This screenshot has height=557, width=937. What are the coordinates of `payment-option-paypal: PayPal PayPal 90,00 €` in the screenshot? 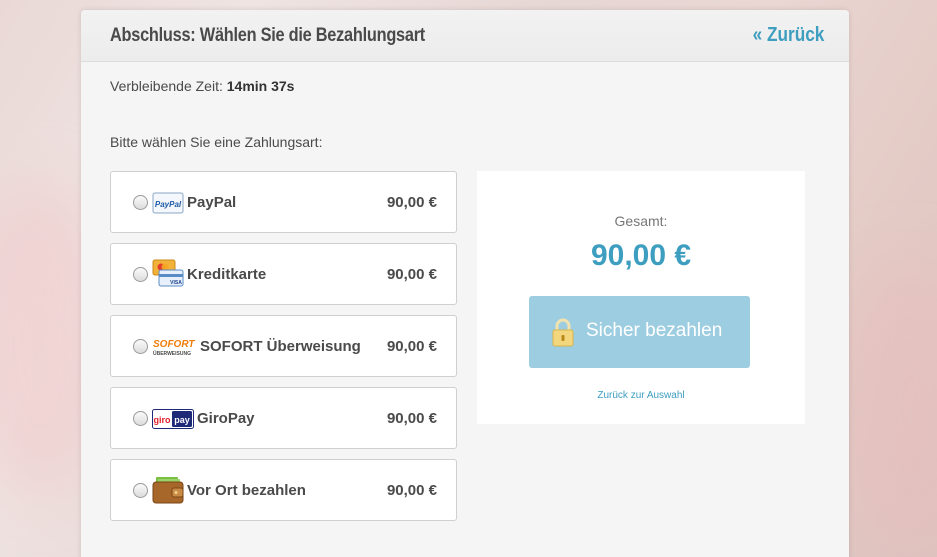 It's located at (283, 202).